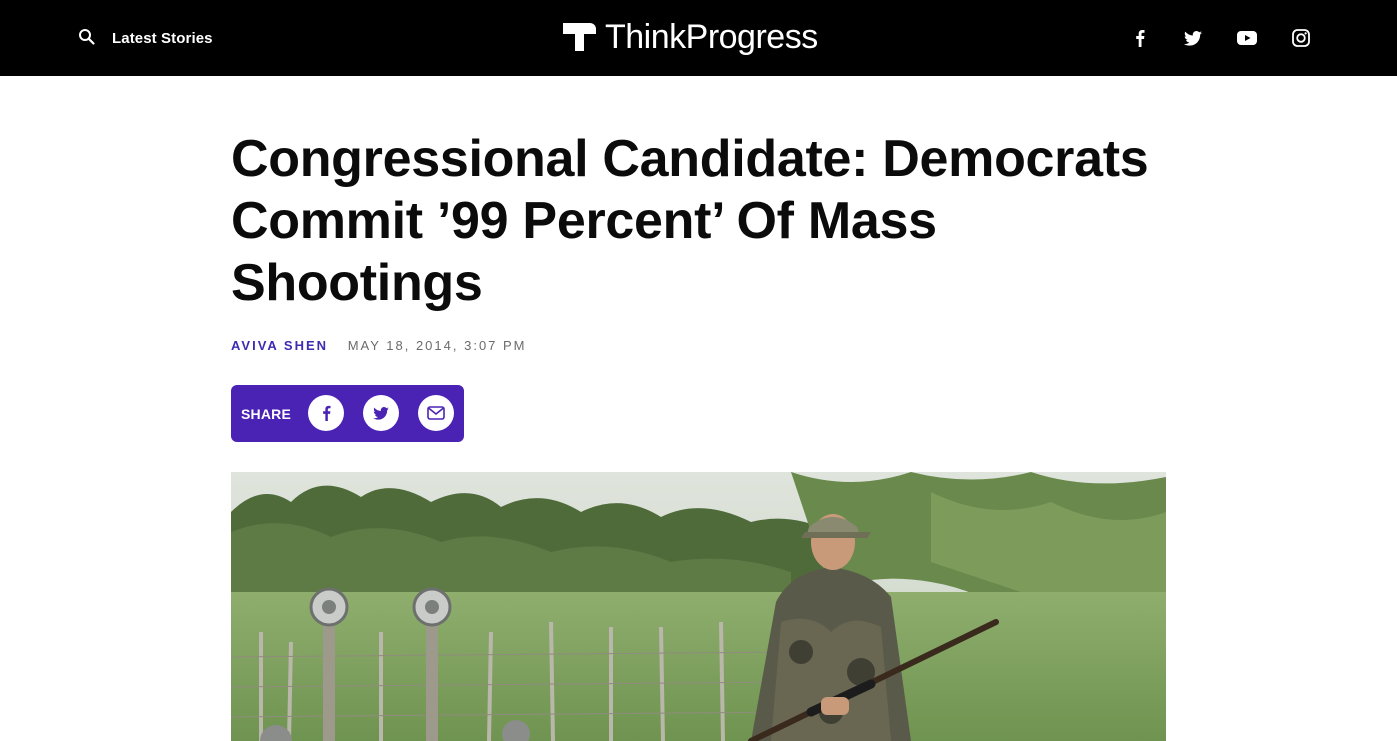 The image size is (1397, 741). Describe the element at coordinates (162, 38) in the screenshot. I see `latest-stories-link: Latest Stories` at that location.